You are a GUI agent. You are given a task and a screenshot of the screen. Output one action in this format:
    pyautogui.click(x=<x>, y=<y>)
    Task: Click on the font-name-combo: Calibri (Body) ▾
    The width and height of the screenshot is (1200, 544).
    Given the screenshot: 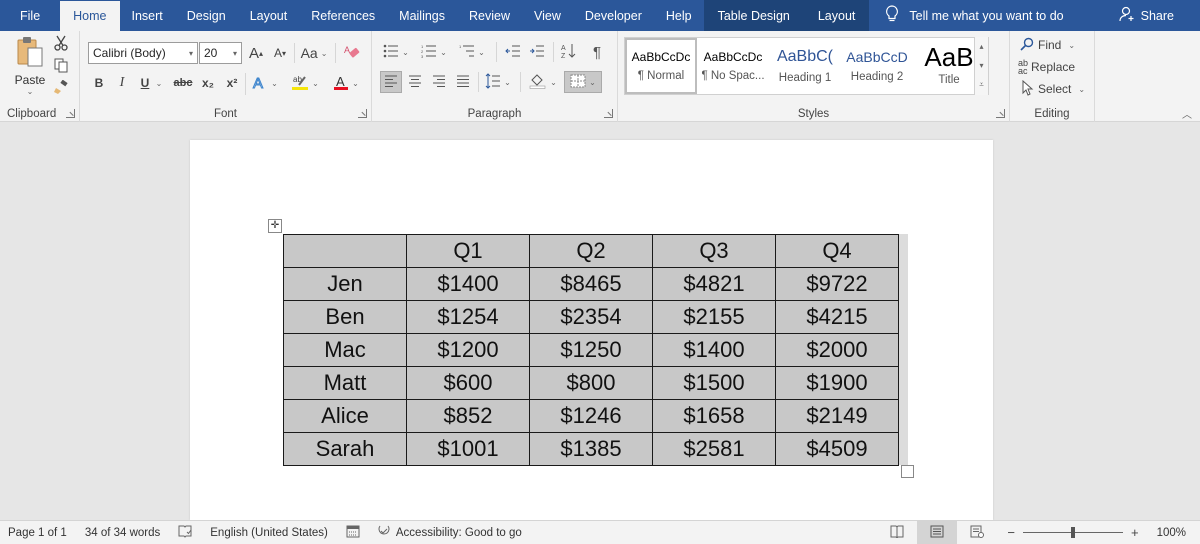 What is the action you would take?
    pyautogui.click(x=143, y=53)
    